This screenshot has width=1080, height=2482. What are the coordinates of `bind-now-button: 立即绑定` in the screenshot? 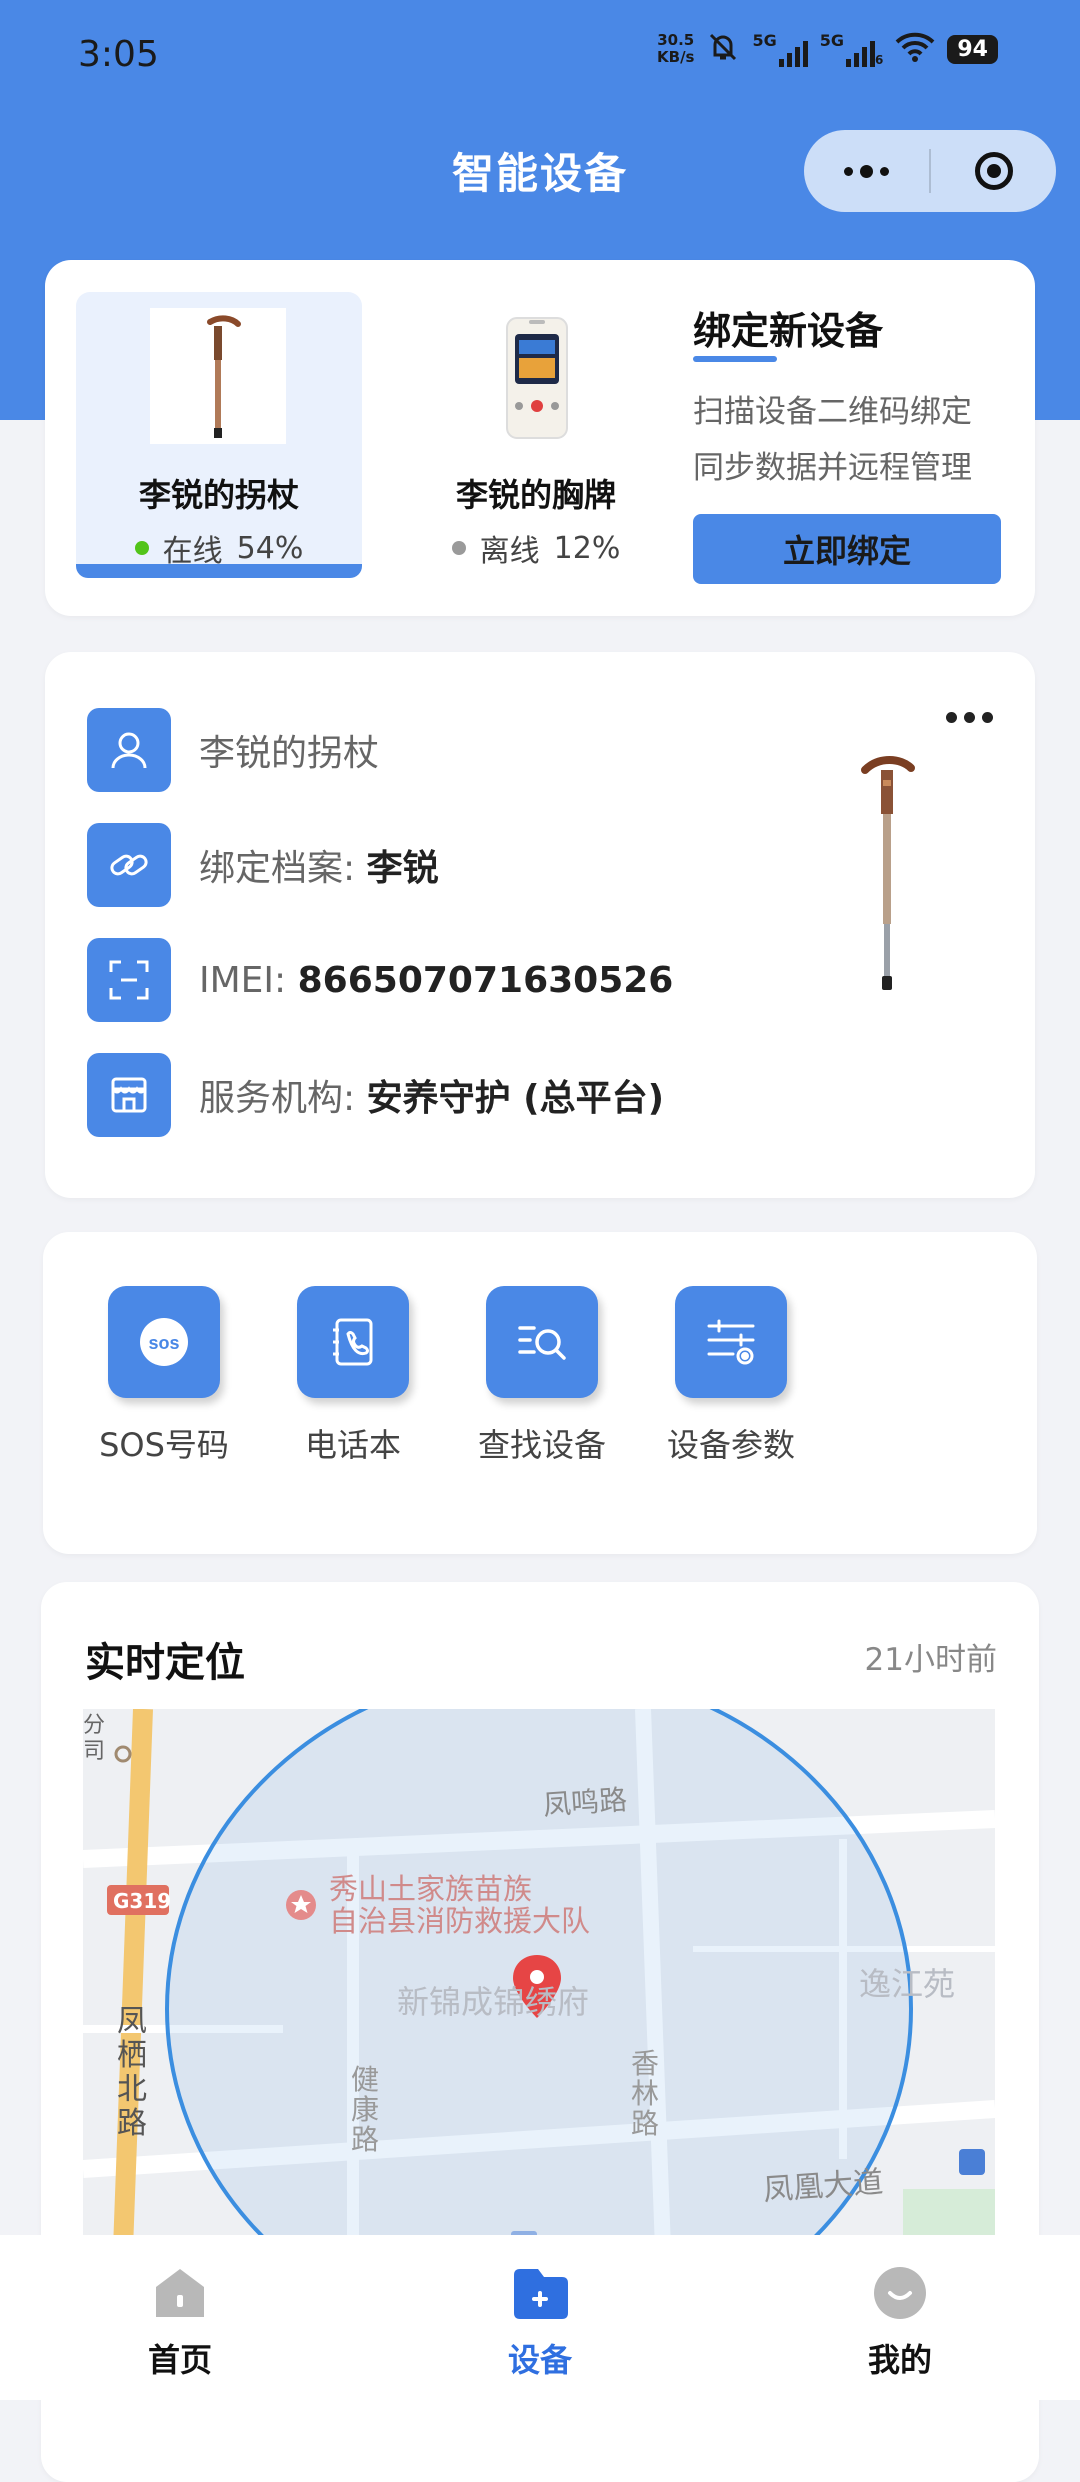 It's located at (847, 549).